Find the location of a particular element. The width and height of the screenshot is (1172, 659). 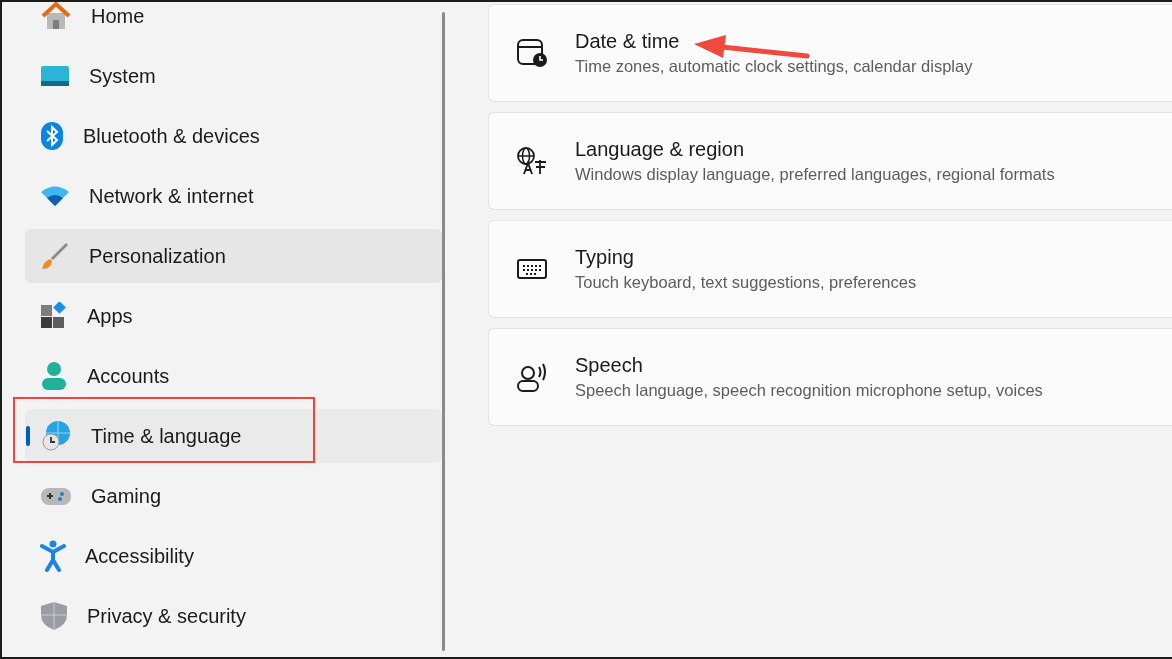

card-title: Language & region is located at coordinates (660, 149).